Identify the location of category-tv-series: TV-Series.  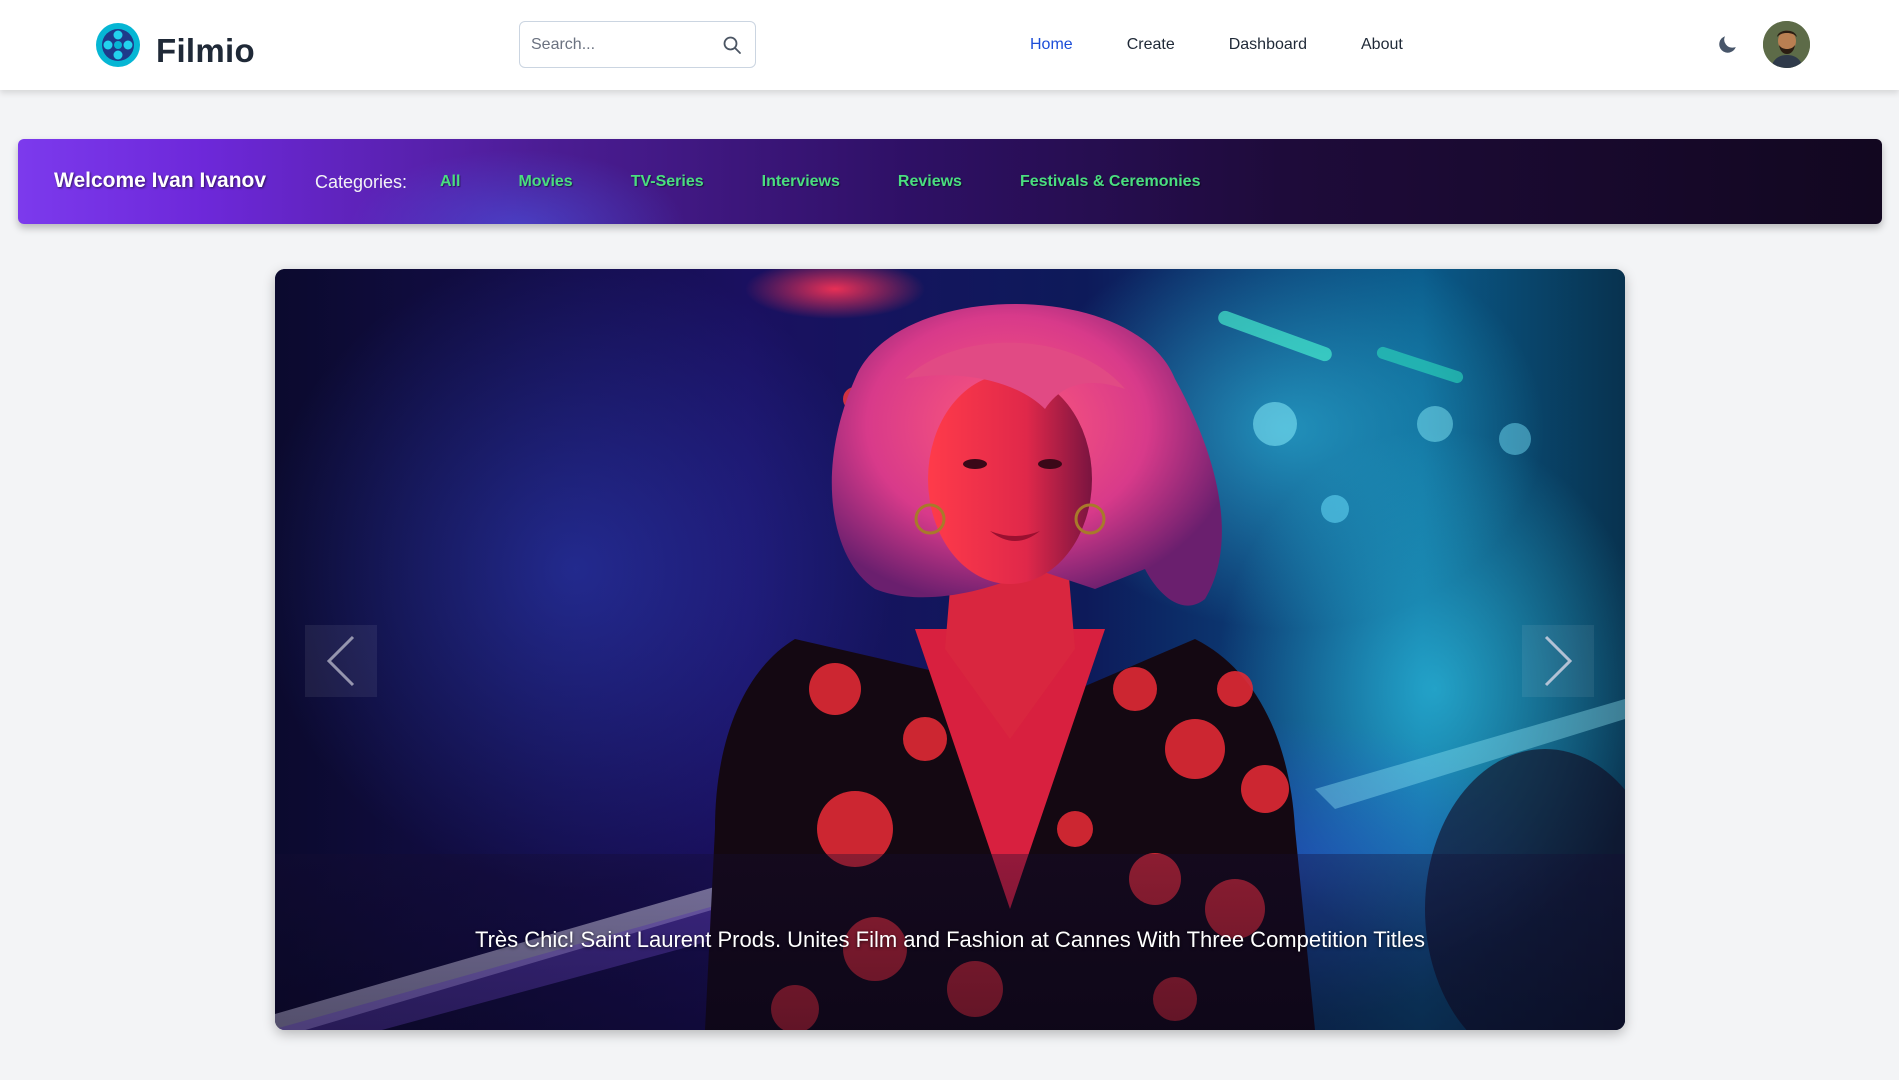
(667, 182).